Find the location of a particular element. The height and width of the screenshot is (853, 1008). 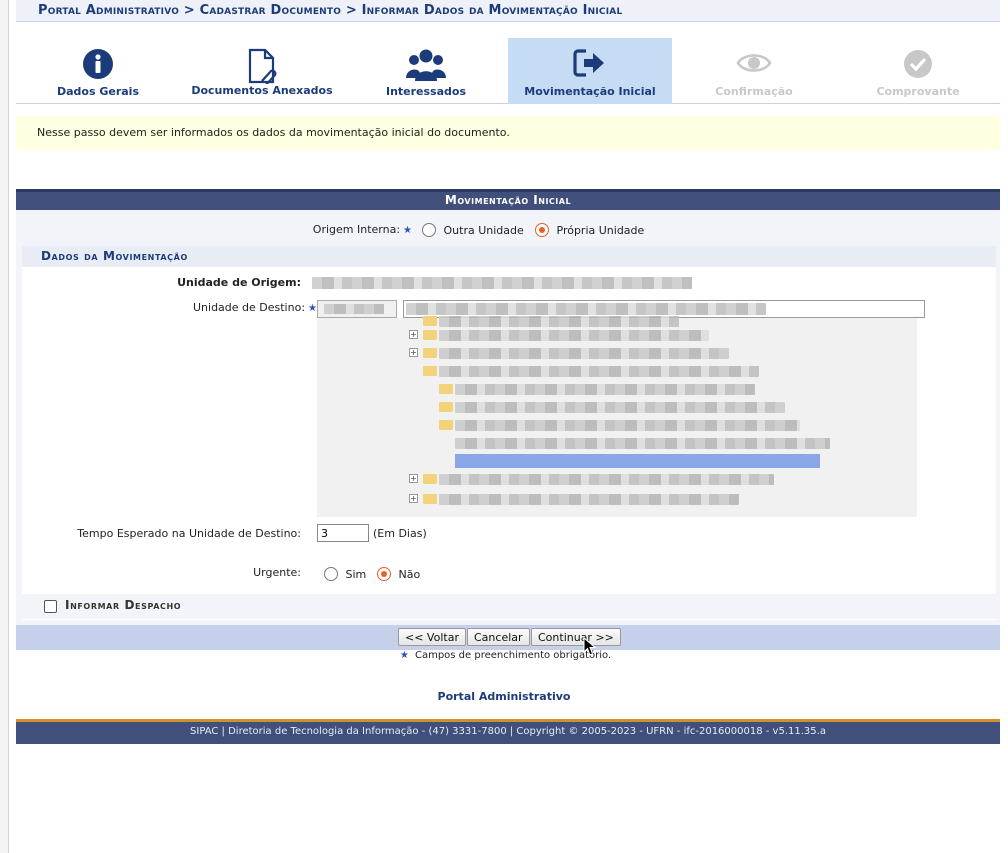

informar-despacho-label: Informar Despacho is located at coordinates (123, 605).